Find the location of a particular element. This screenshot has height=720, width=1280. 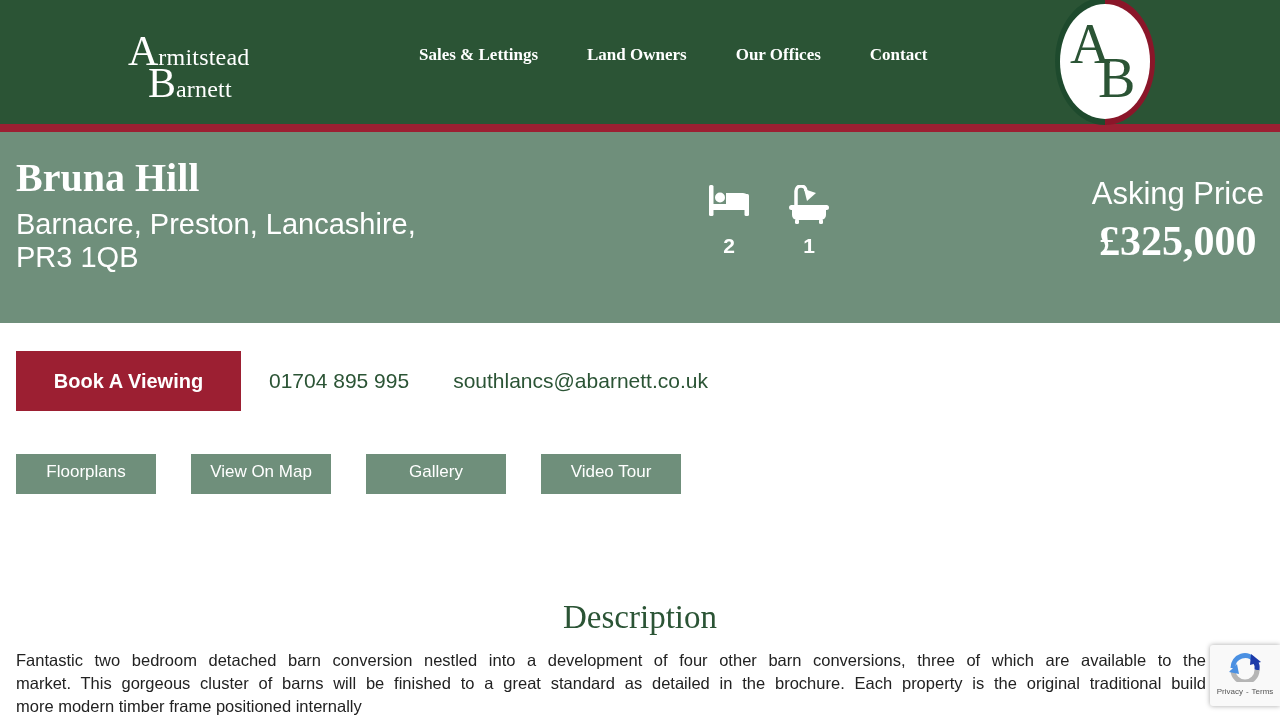

description-text: more modern timber frame positioned internally is located at coordinates (189, 706).